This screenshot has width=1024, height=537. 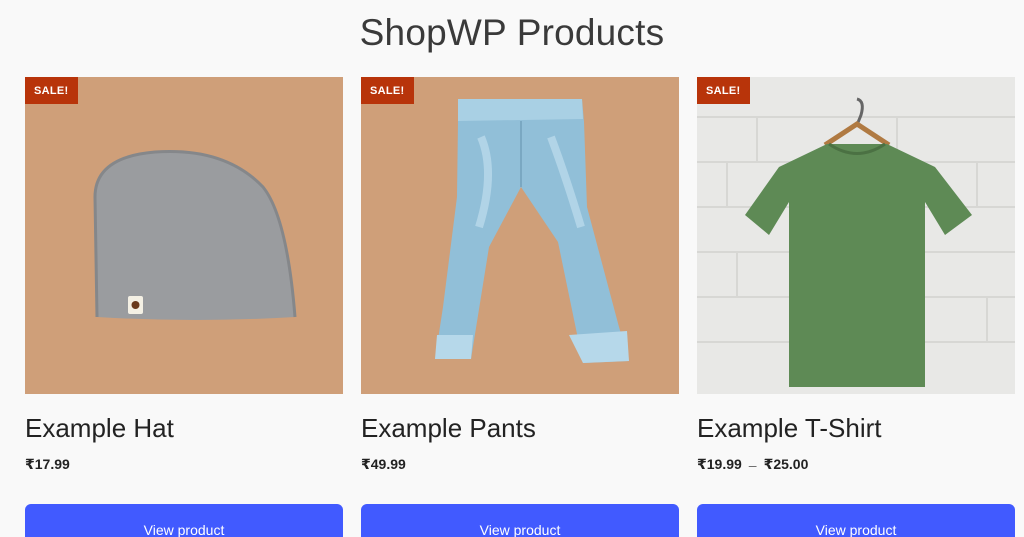 I want to click on product-price: ₹49.99, so click(x=383, y=464).